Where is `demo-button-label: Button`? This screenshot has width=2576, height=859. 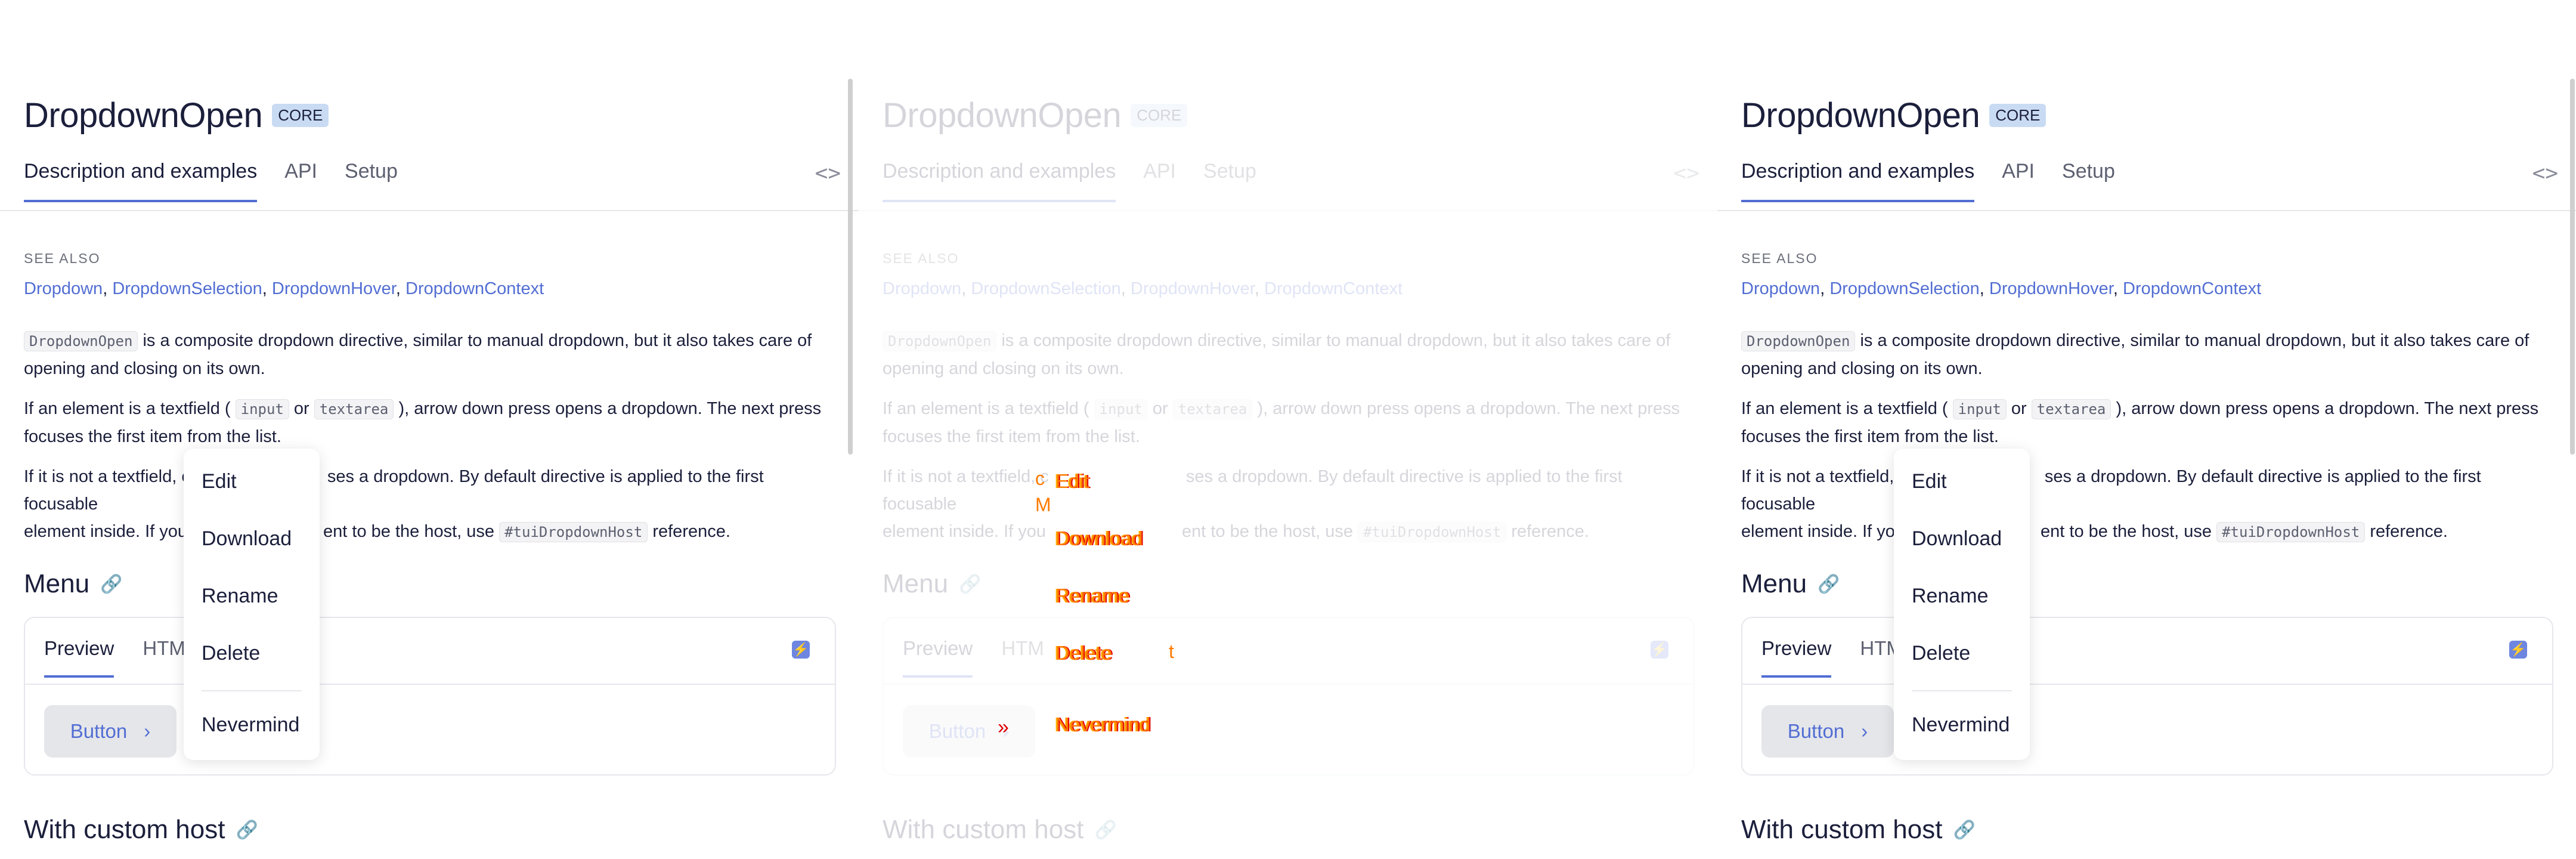
demo-button-label: Button is located at coordinates (1816, 731).